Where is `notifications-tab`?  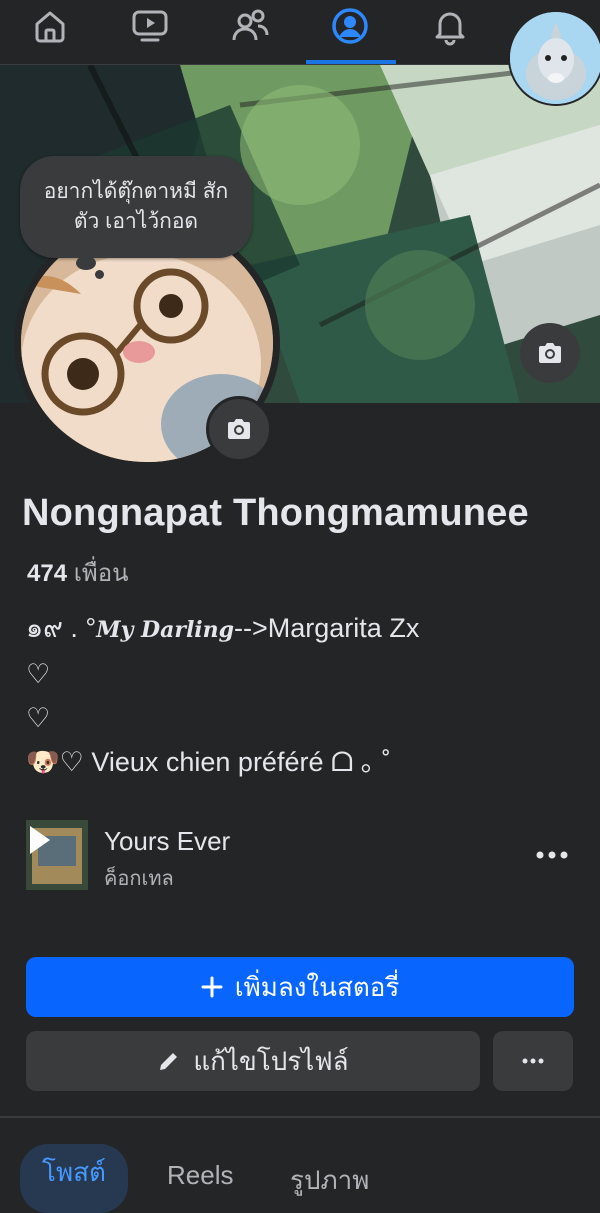
notifications-tab is located at coordinates (450, 32).